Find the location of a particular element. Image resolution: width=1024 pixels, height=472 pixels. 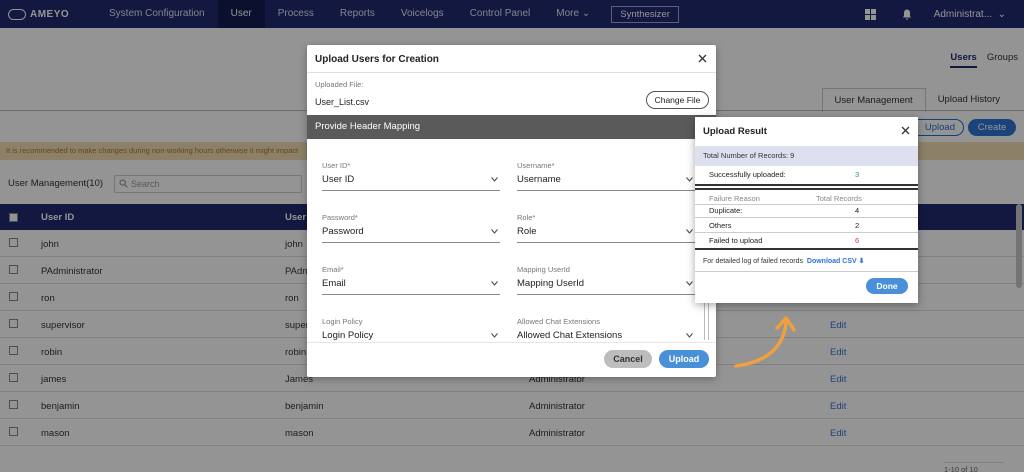

select-value: Allowed Chat Extensions is located at coordinates (570, 335).